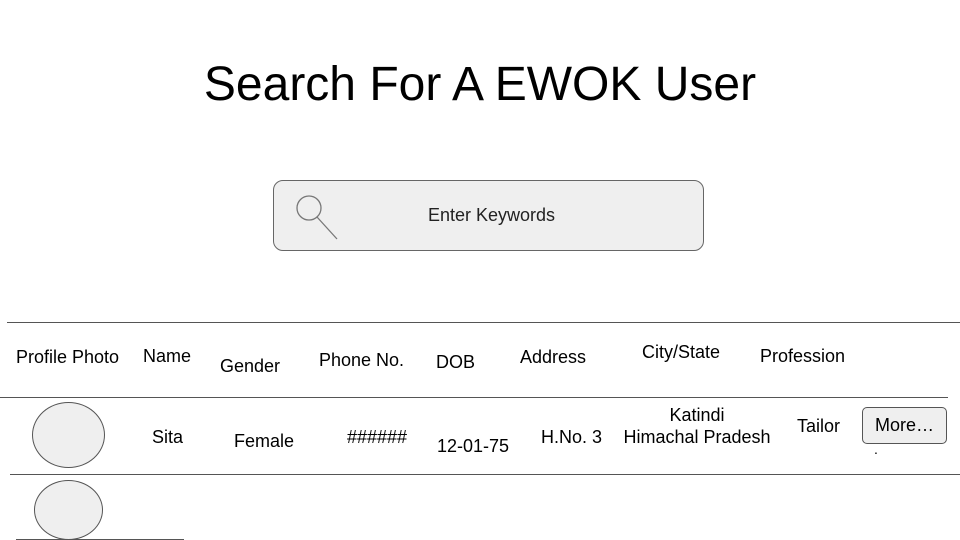  What do you see at coordinates (167, 356) in the screenshot?
I see `header-name: Name` at bounding box center [167, 356].